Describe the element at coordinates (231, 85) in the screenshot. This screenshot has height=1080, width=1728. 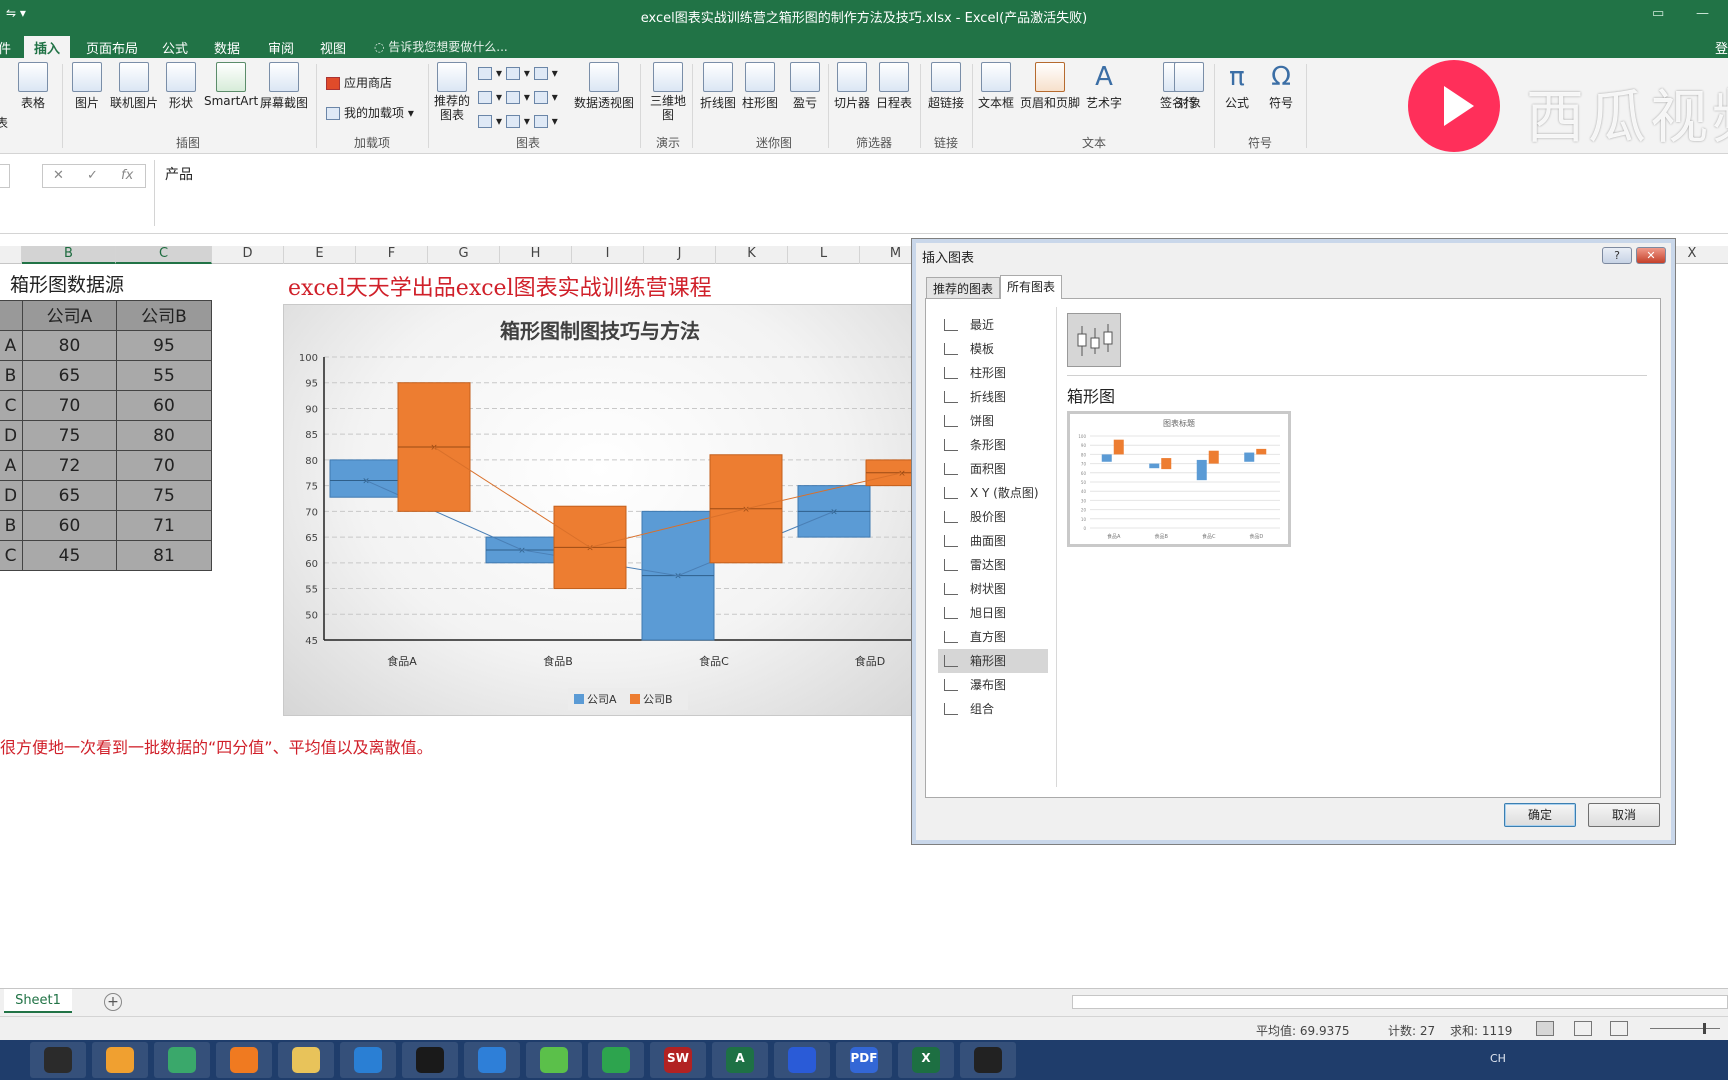
I see `smartart-button: SmartArt` at that location.